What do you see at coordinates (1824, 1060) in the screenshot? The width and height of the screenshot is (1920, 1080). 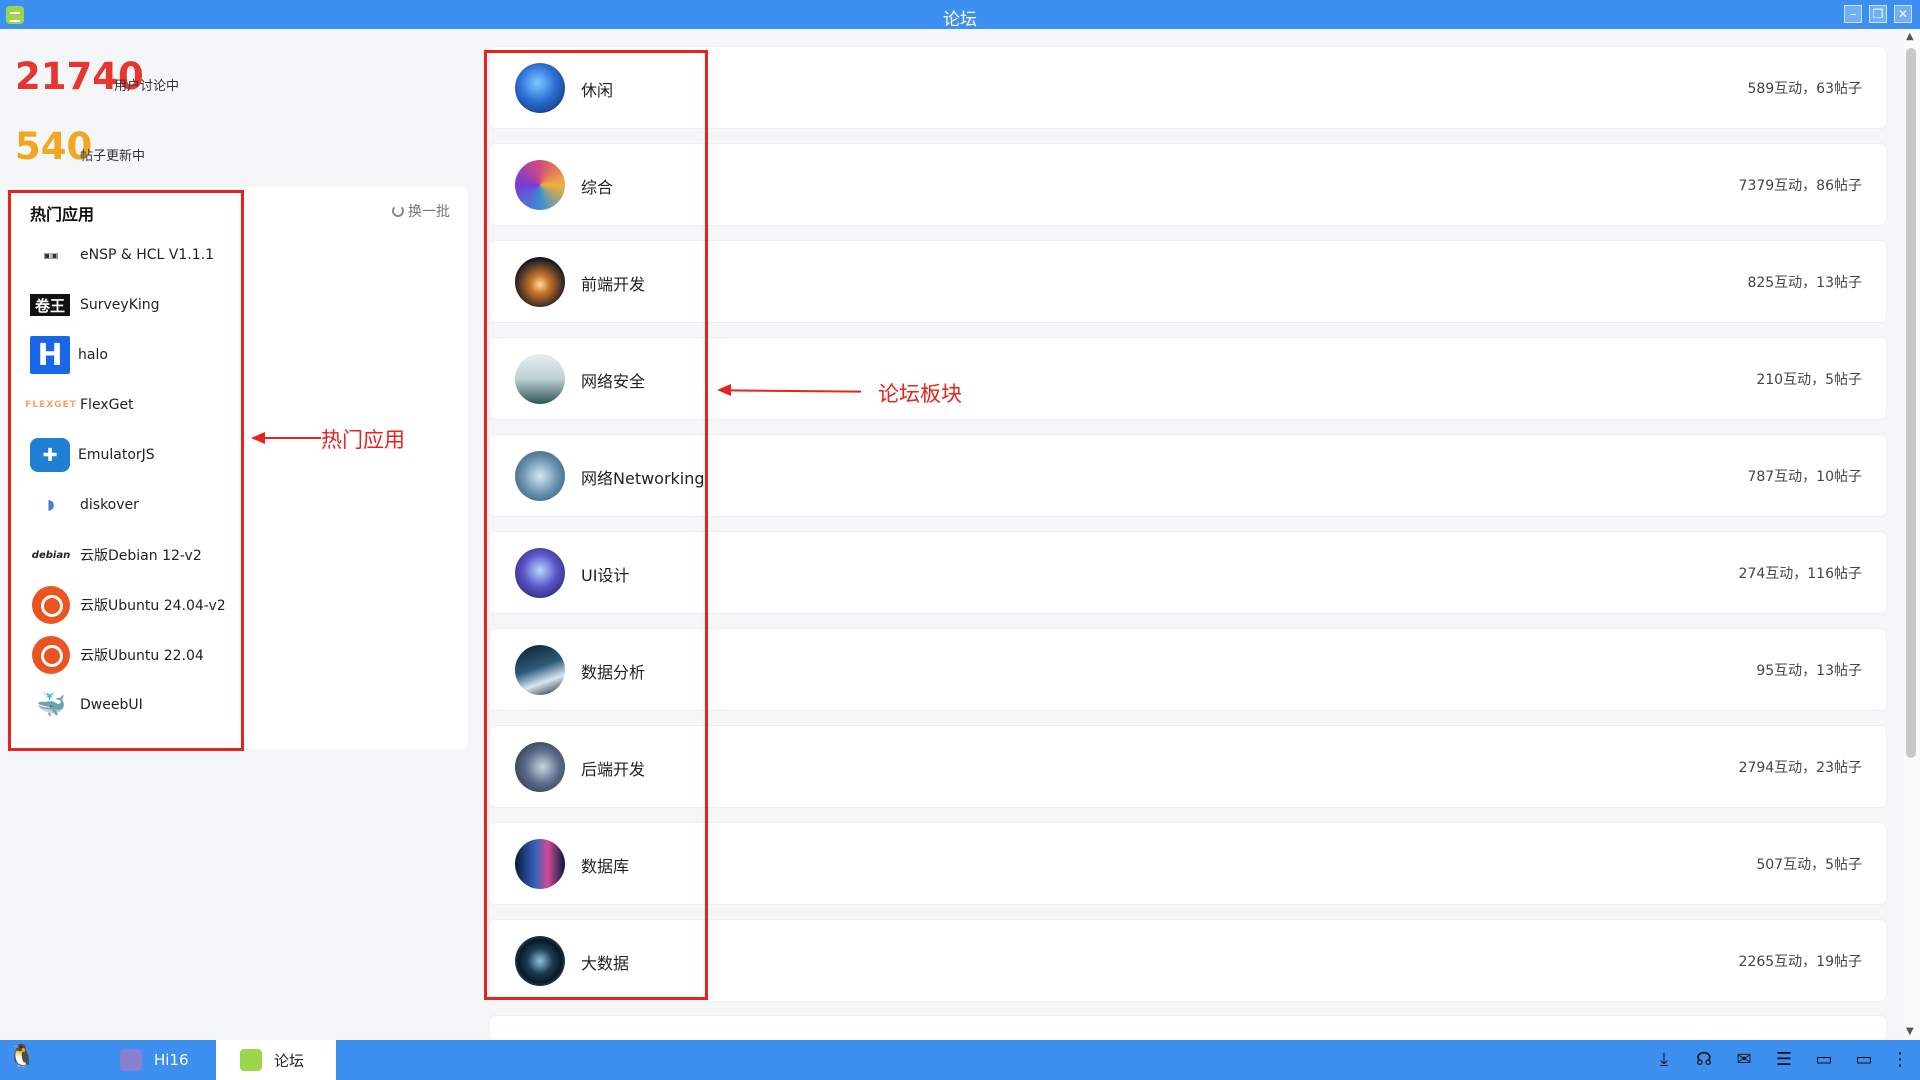 I see `chat-icon: ▭` at bounding box center [1824, 1060].